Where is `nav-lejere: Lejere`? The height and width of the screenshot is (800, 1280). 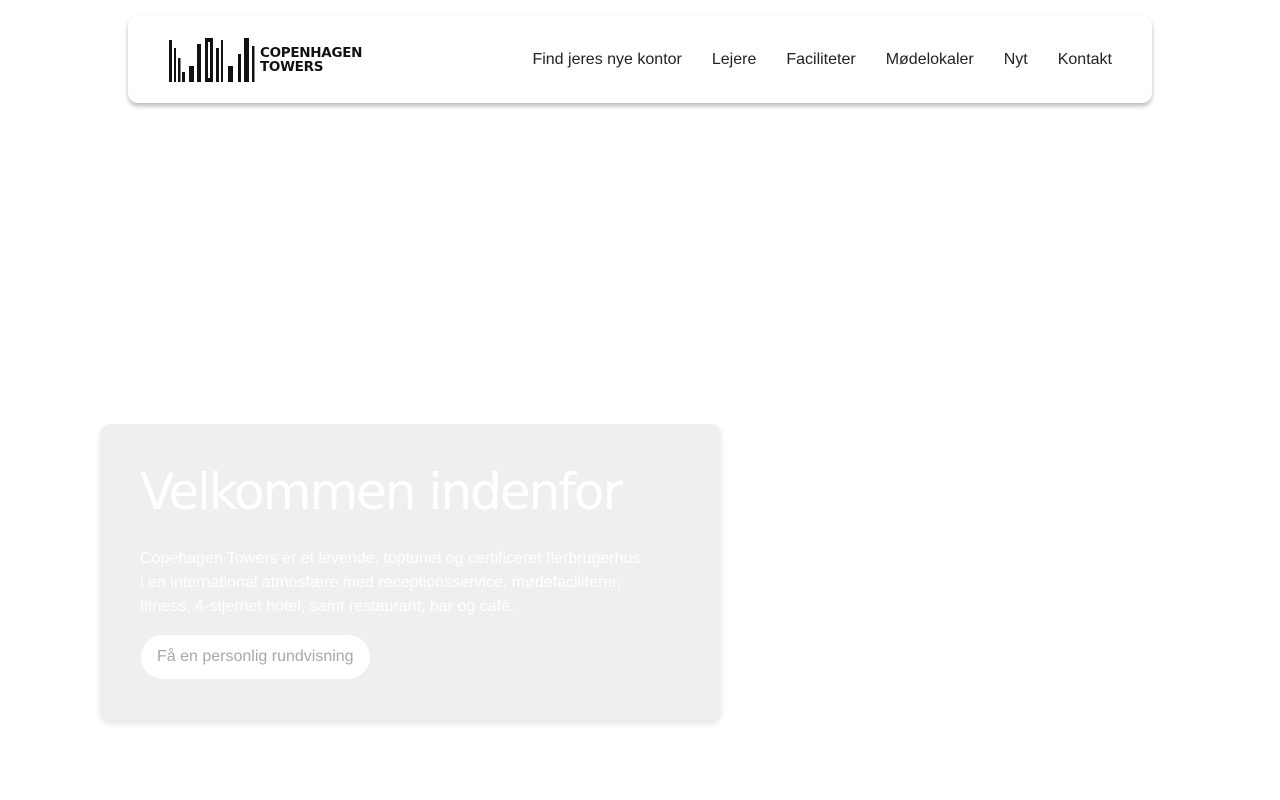
nav-lejere: Lejere is located at coordinates (734, 60).